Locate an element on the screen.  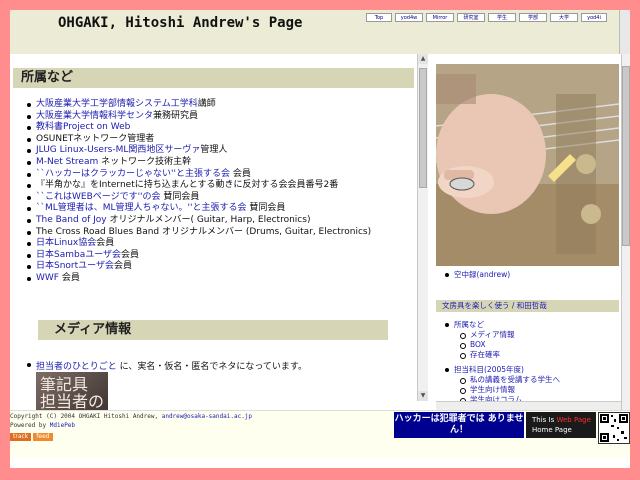
guitar-photo-art is located at coordinates (527, 165).